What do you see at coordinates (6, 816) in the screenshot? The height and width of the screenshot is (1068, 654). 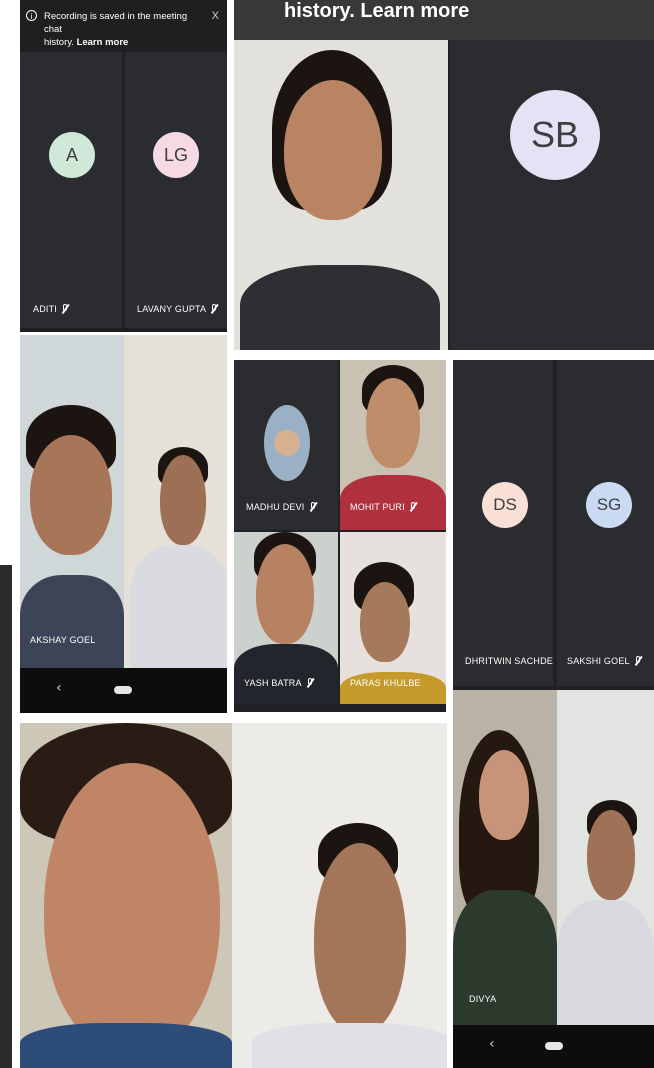 I see `left-edge-strip` at bounding box center [6, 816].